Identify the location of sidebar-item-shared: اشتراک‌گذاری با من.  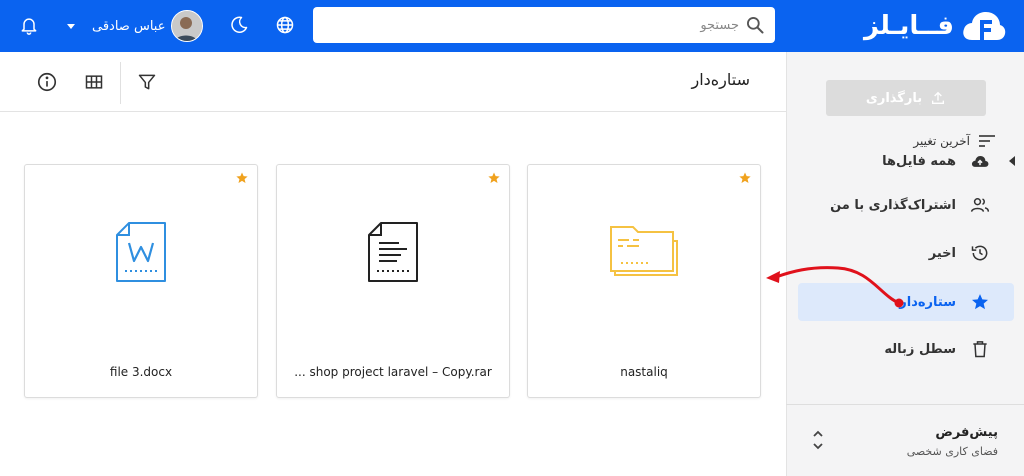
(906, 205).